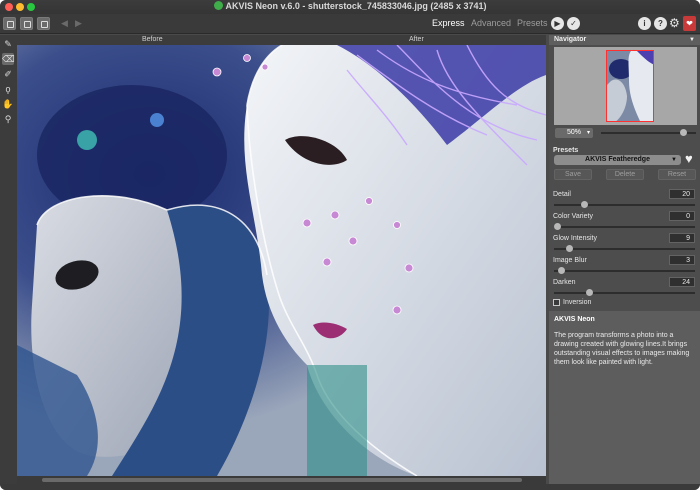 Image resolution: width=700 pixels, height=490 pixels. I want to click on detail-label: Detail, so click(562, 194).